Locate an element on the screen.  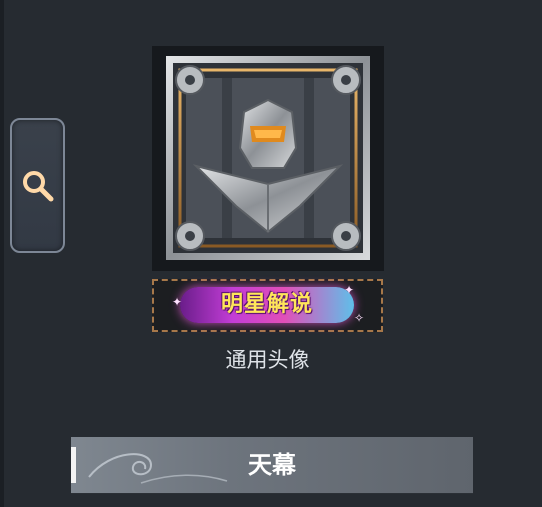
sparkle-icon: ✧ is located at coordinates (359, 318).